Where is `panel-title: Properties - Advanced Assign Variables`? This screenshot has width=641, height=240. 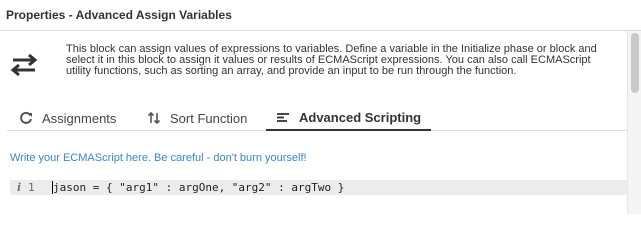
panel-title: Properties - Advanced Assign Variables is located at coordinates (119, 15).